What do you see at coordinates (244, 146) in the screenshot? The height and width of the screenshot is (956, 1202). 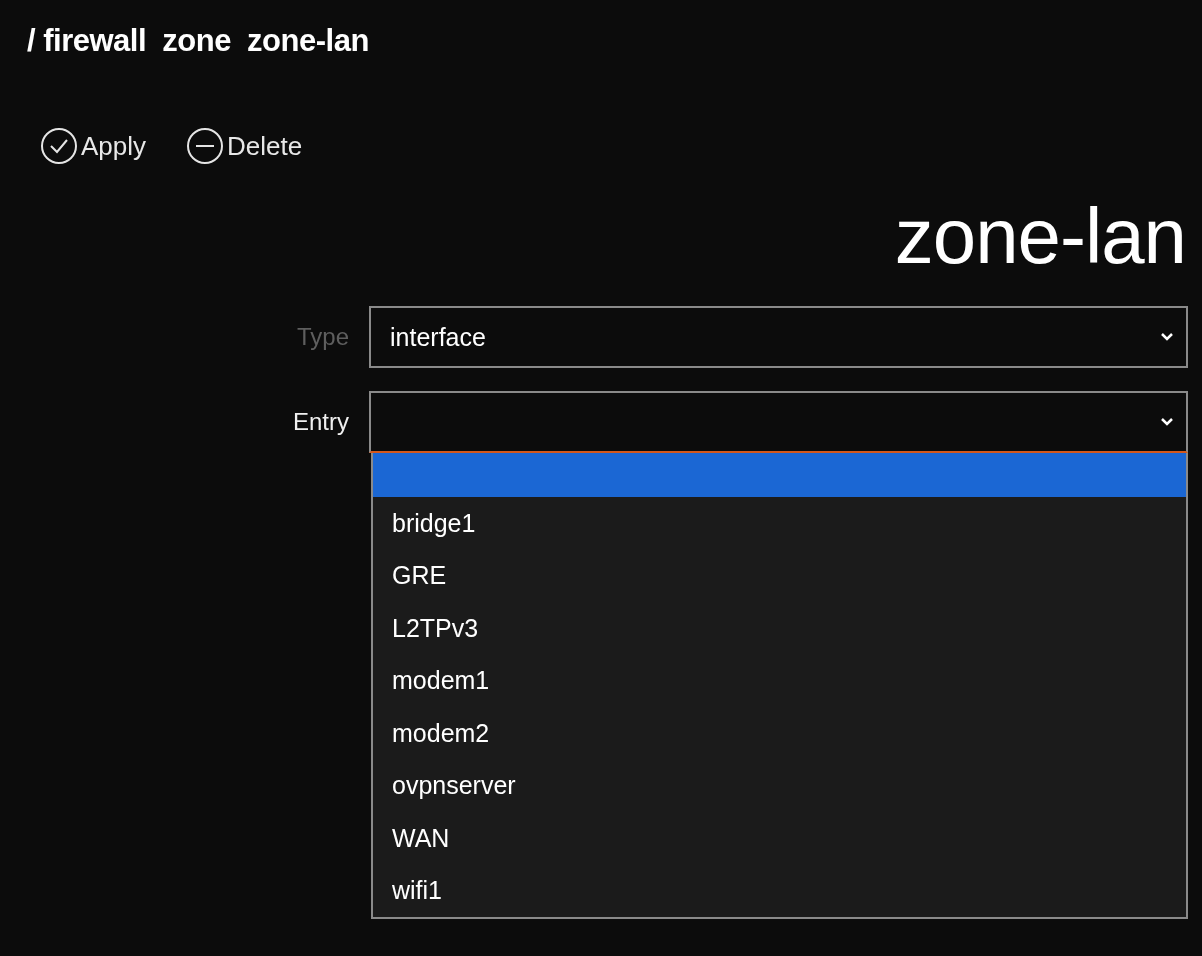 I see `delete-button: Delete` at bounding box center [244, 146].